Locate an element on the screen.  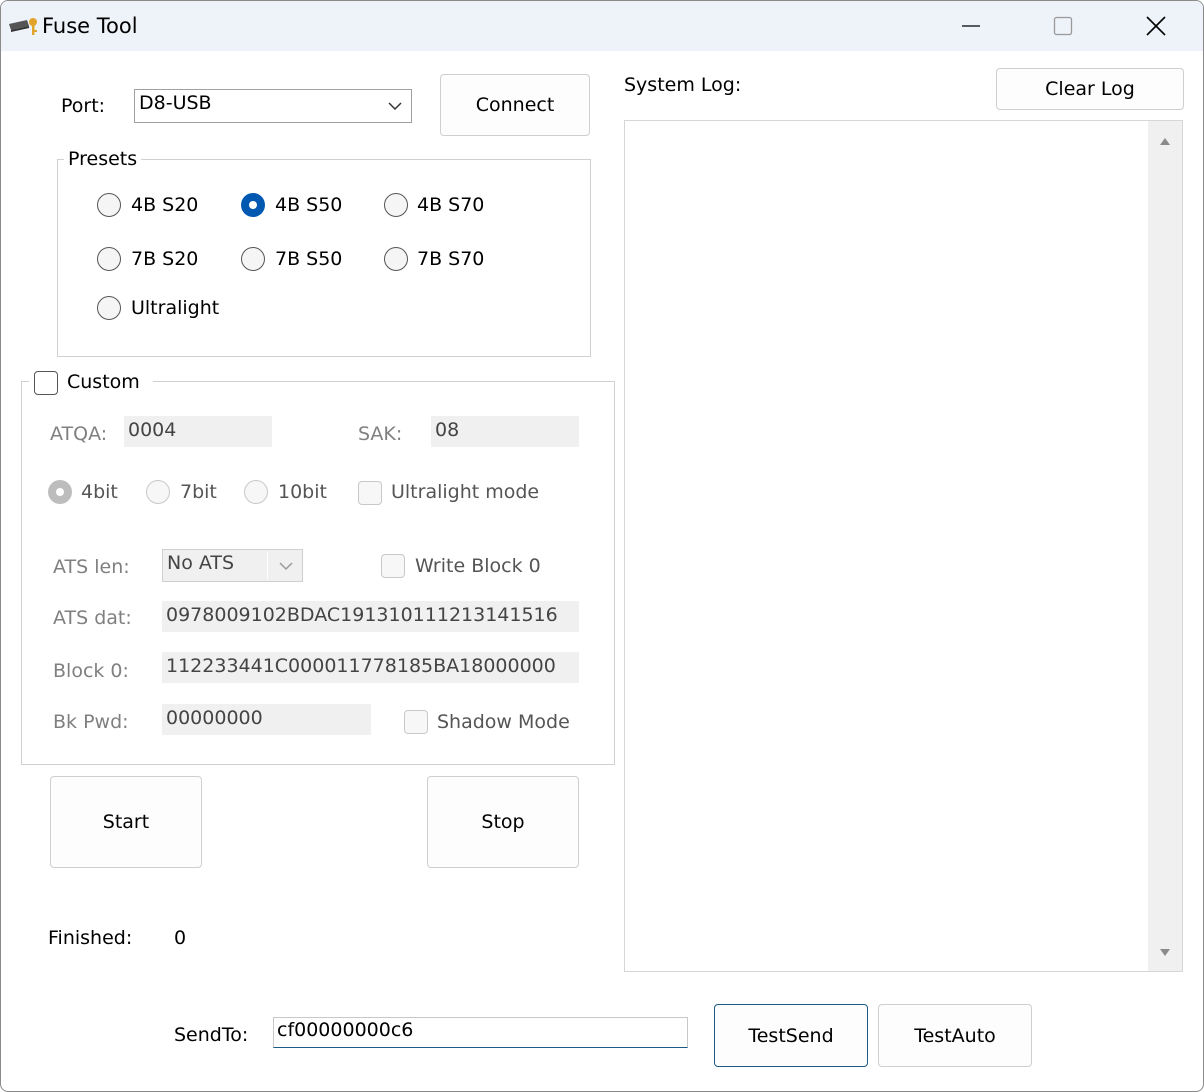
test-auto-button: TestAuto is located at coordinates (955, 1035).